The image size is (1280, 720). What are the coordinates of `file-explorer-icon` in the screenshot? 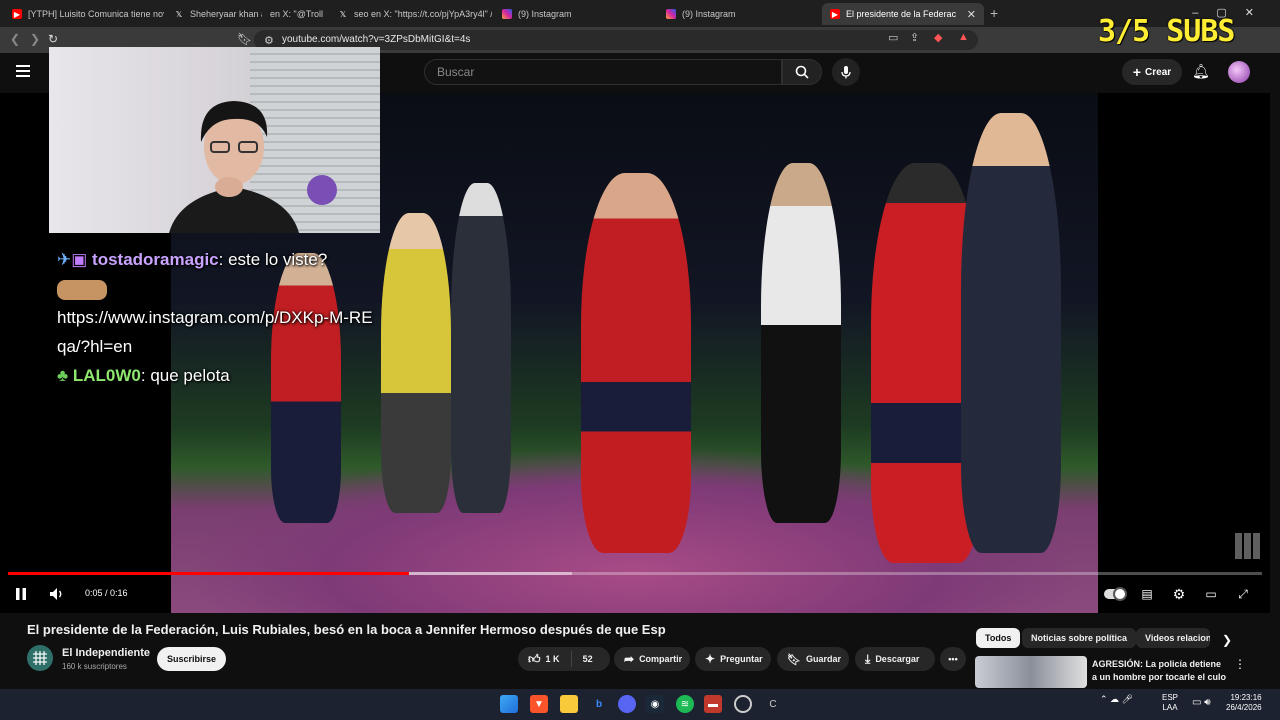 It's located at (569, 704).